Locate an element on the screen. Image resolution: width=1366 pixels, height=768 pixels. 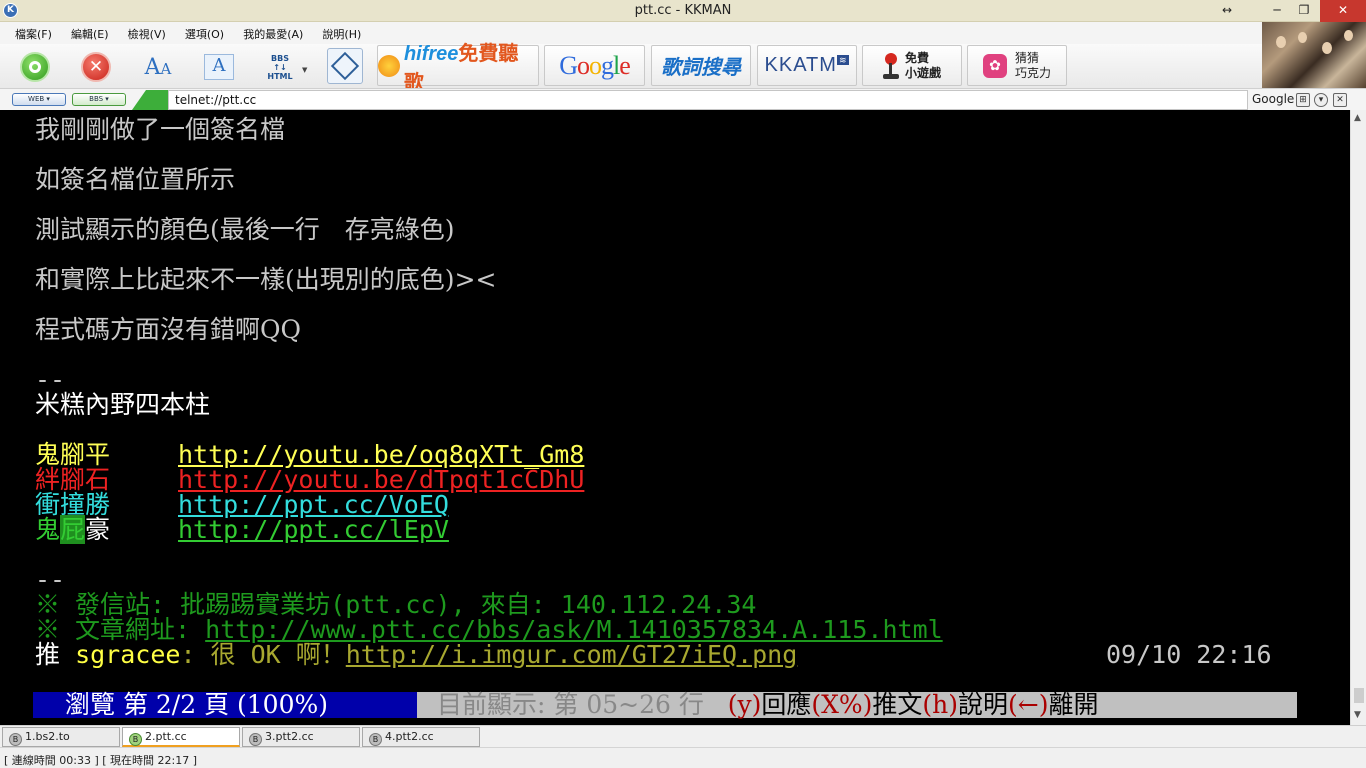
font-style-button: A is located at coordinates (219, 67).